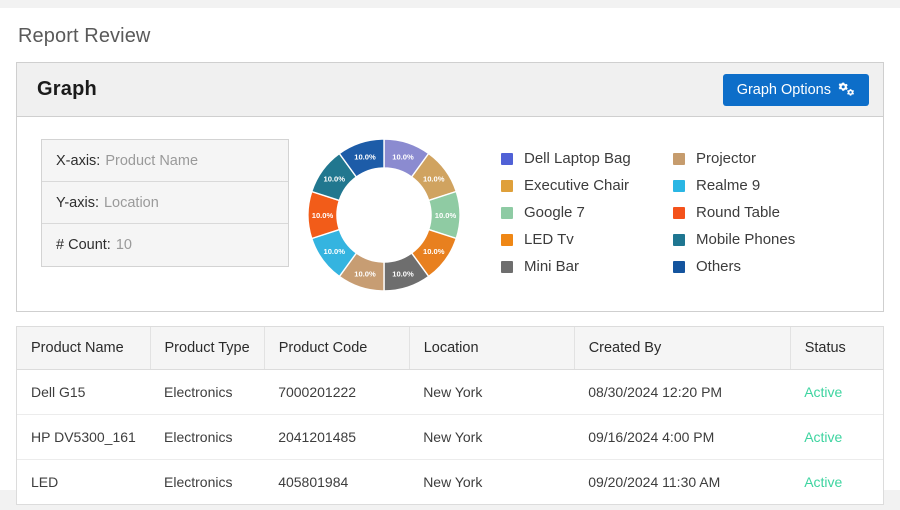 This screenshot has height=510, width=900. Describe the element at coordinates (337, 392) in the screenshot. I see `cell-product-code: 7000201222` at that location.